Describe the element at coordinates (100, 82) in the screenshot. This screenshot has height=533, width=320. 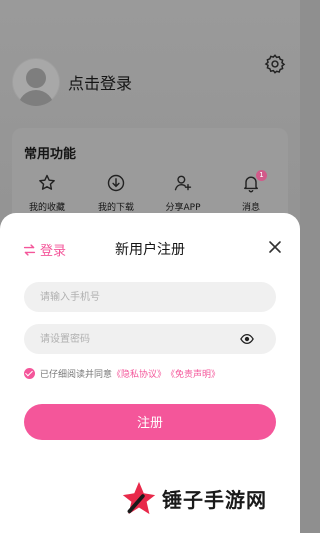
I see `login-prompt: 点击登录` at that location.